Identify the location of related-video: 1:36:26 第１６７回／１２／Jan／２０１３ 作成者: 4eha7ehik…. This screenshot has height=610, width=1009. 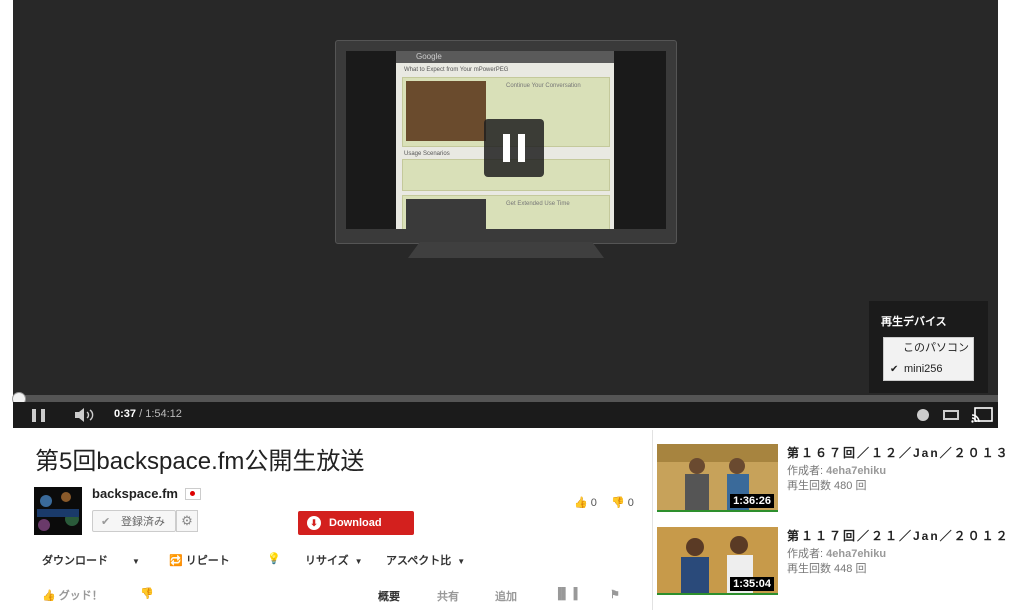
(832, 478).